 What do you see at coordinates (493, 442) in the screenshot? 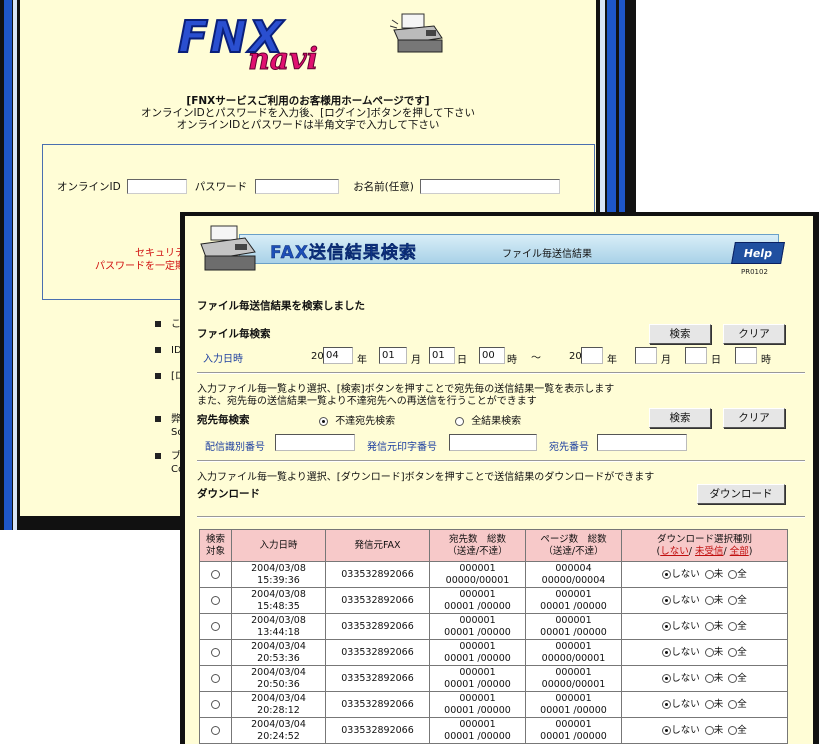
I see `sender-print-input` at bounding box center [493, 442].